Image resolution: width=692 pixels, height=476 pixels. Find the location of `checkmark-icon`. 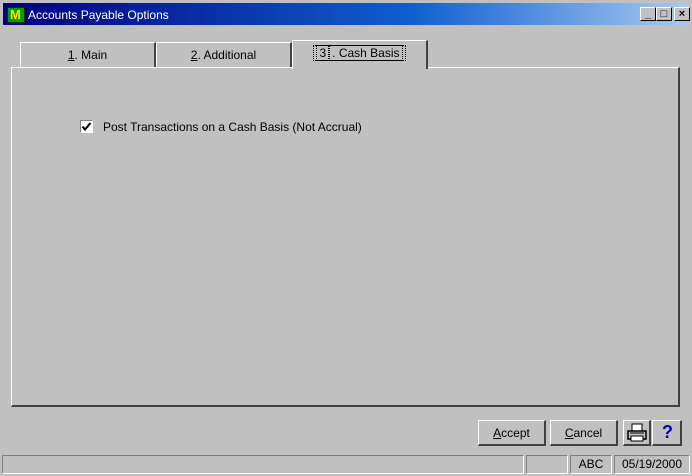

checkmark-icon is located at coordinates (86, 127).